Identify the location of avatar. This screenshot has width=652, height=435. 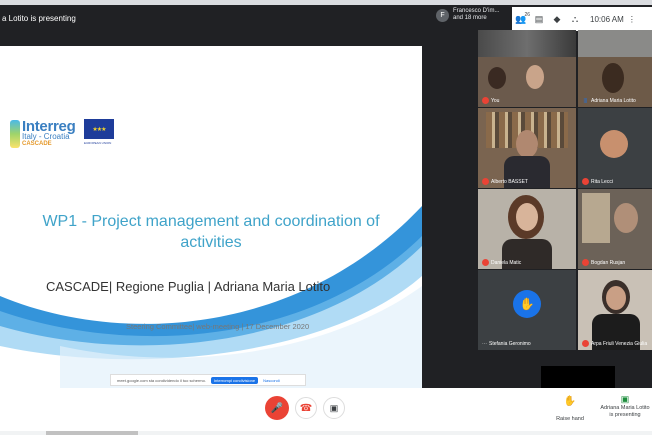
(614, 144).